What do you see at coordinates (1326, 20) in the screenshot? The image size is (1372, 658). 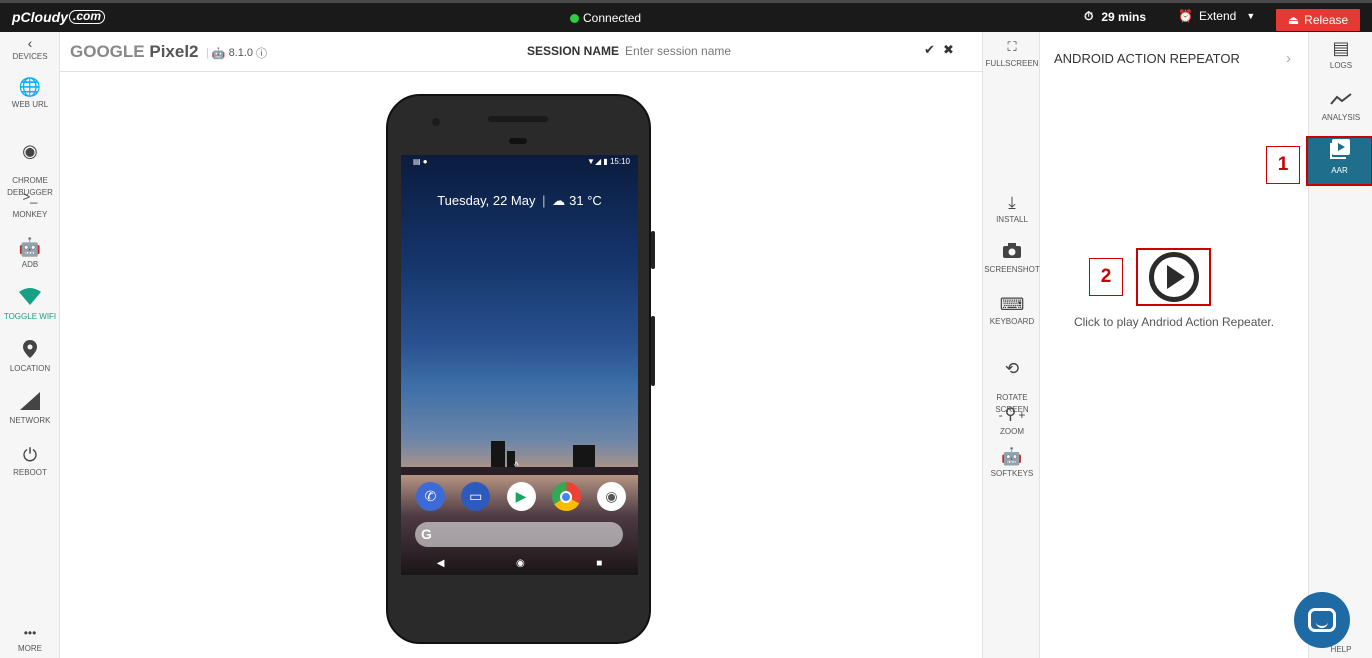 I see `release-label: Release` at bounding box center [1326, 20].